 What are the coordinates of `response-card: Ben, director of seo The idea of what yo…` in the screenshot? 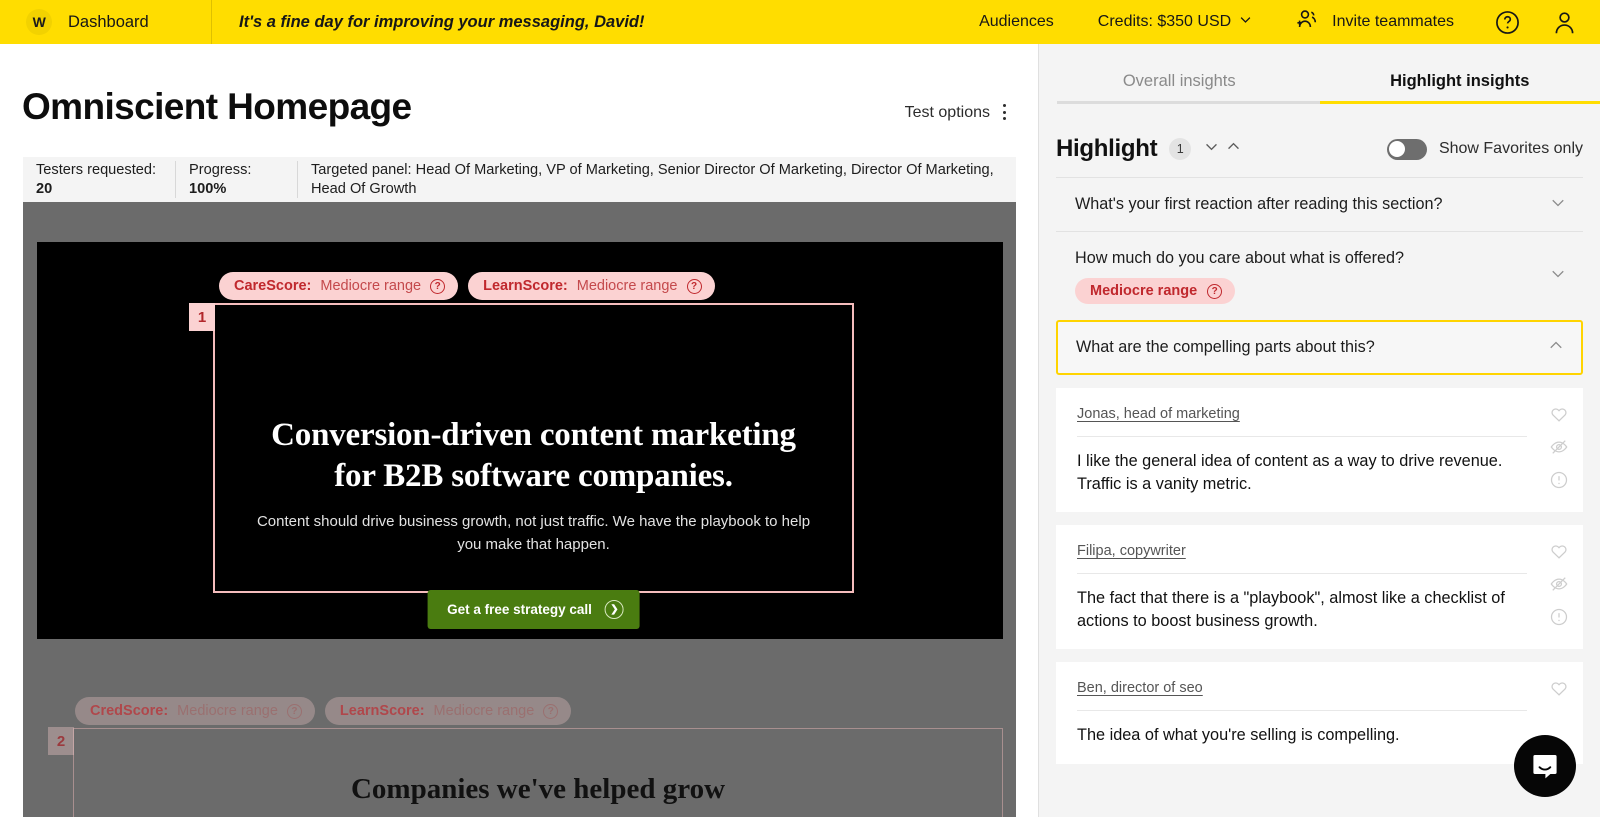 It's located at (1319, 713).